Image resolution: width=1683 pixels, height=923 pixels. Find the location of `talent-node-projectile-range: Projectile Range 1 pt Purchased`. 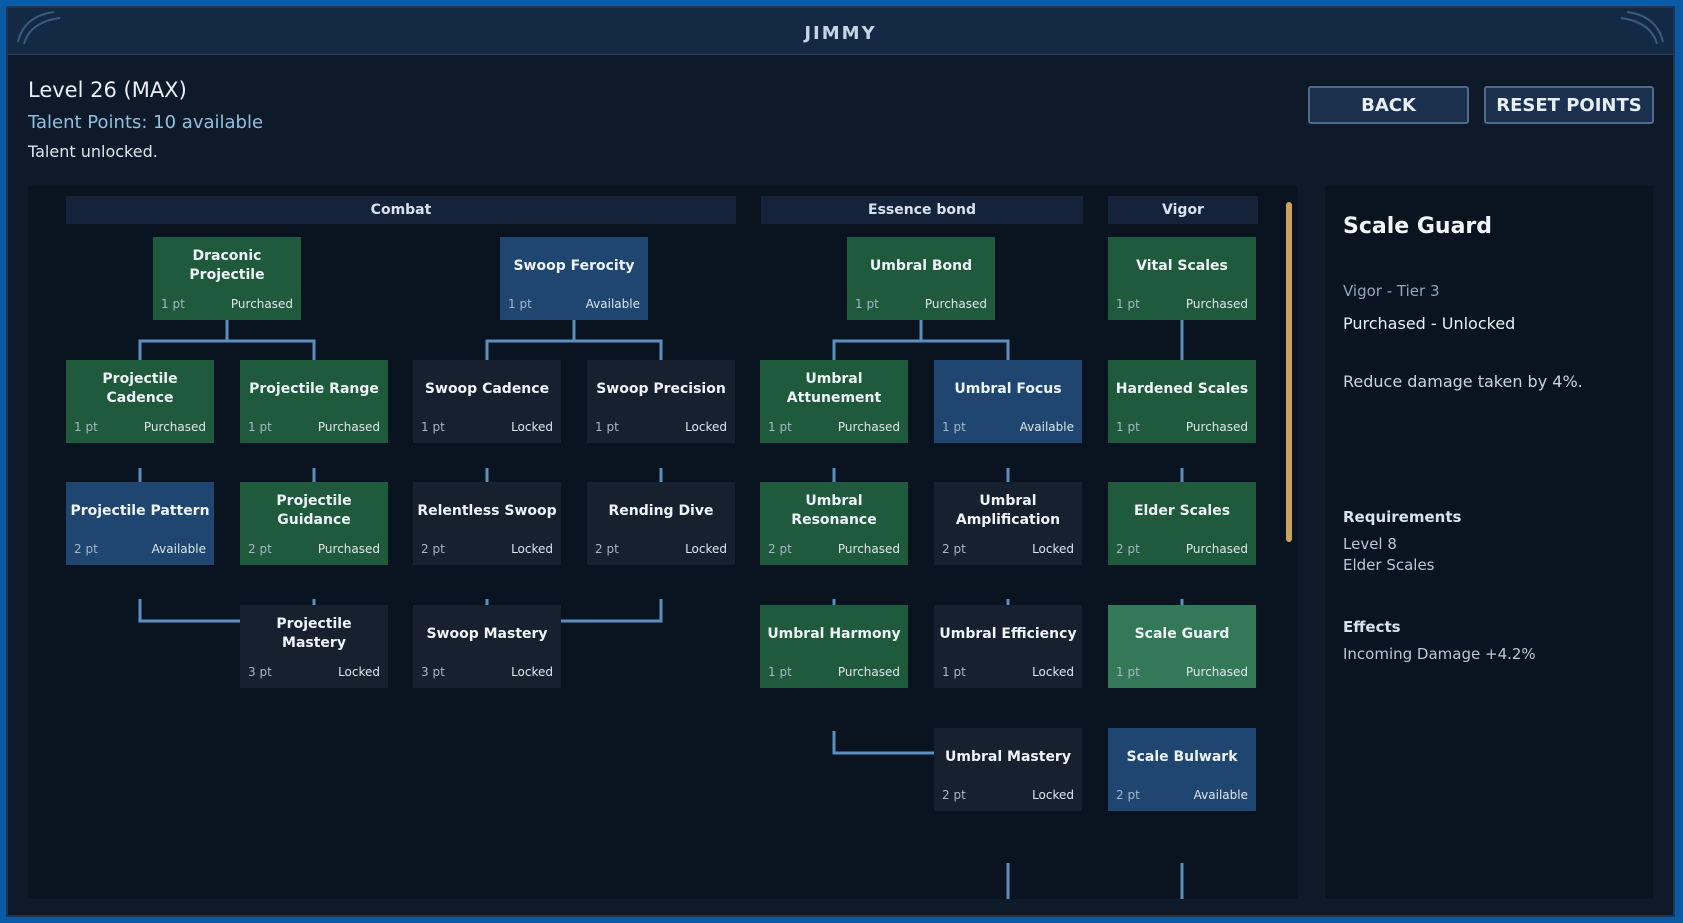

talent-node-projectile-range: Projectile Range 1 pt Purchased is located at coordinates (314, 401).